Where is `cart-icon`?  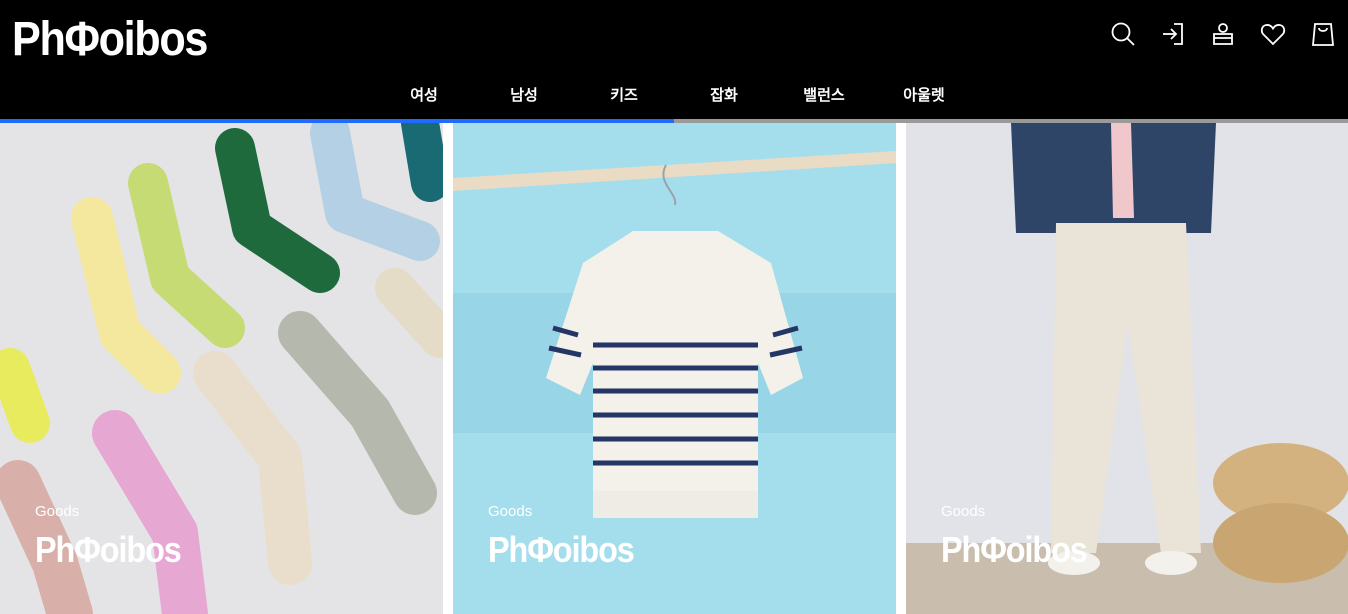 cart-icon is located at coordinates (1323, 34).